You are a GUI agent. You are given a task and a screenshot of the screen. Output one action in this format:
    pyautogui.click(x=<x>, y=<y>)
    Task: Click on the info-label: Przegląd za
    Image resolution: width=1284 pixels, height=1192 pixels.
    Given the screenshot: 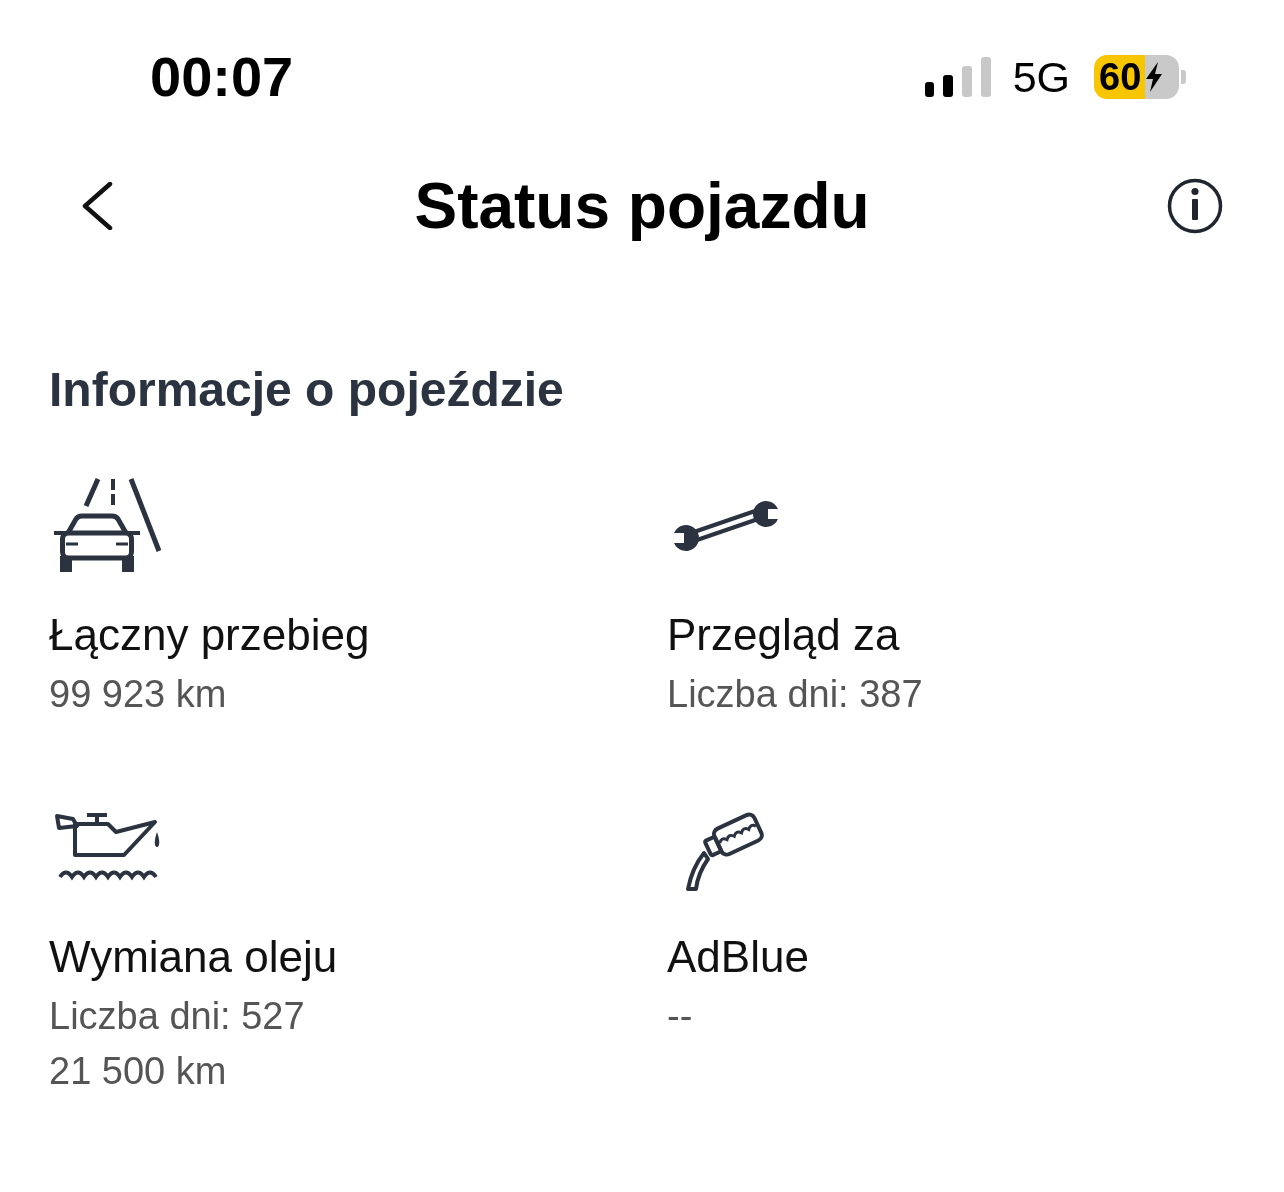 What is the action you would take?
    pyautogui.click(x=783, y=635)
    